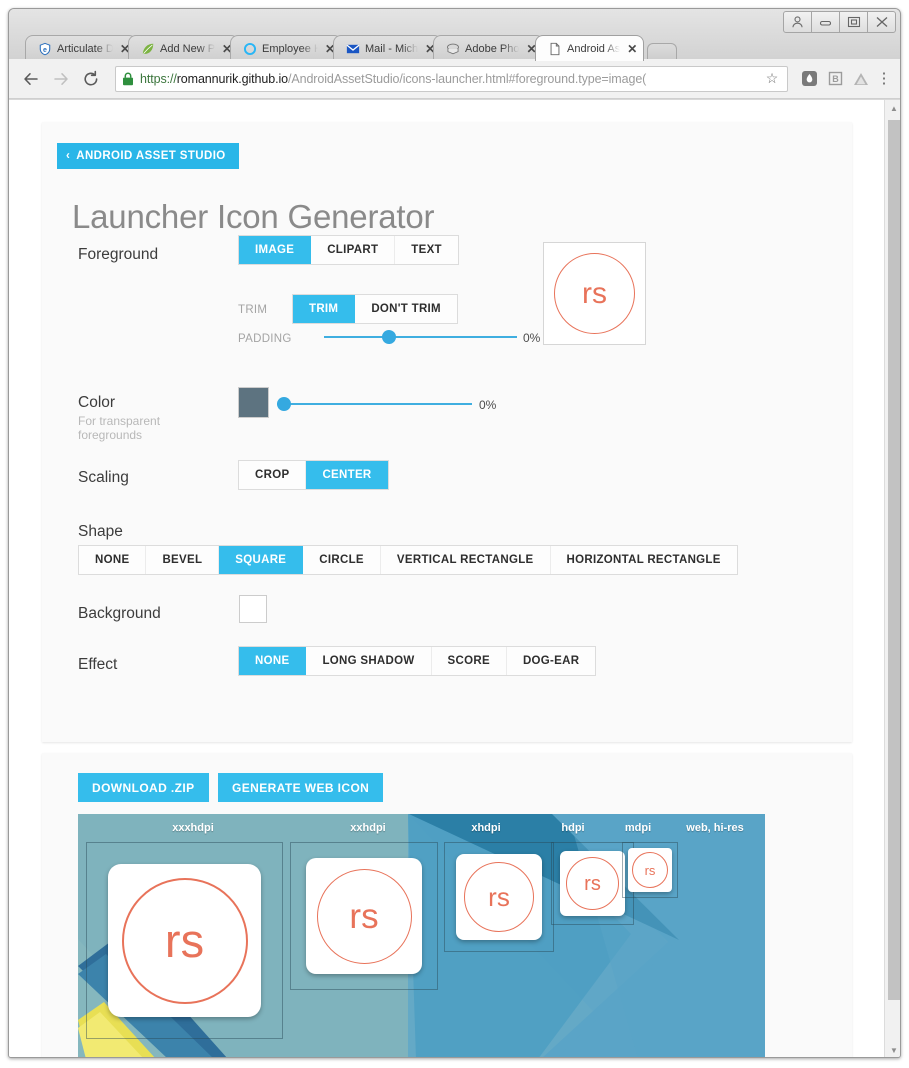 The width and height of the screenshot is (909, 1068). Describe the element at coordinates (113, 560) in the screenshot. I see `shape-option-none: NONE` at that location.